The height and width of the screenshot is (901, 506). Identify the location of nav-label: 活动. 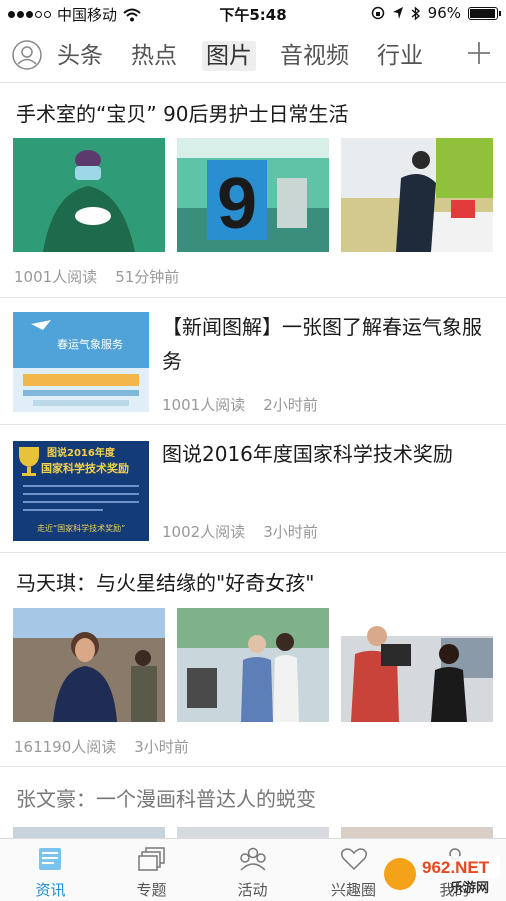
(252, 890).